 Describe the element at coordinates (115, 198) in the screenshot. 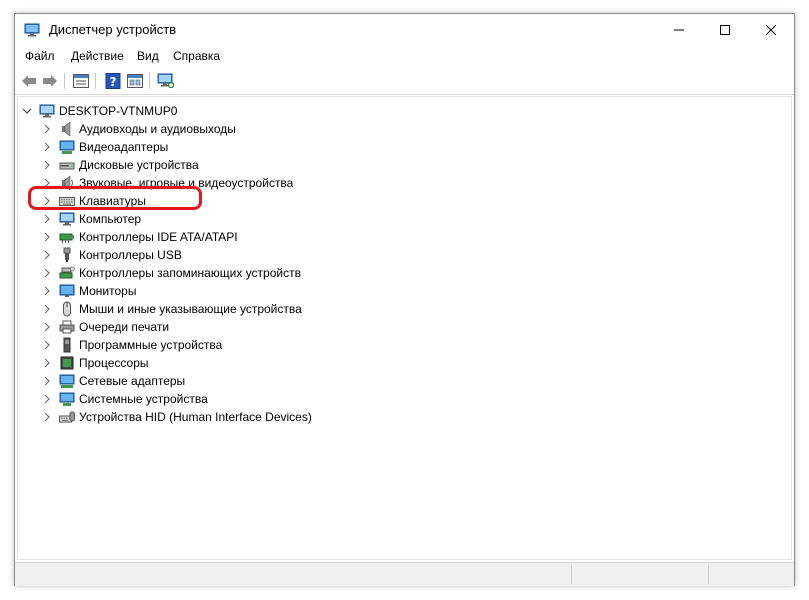

I see `keyboards-highlight-annotation` at that location.